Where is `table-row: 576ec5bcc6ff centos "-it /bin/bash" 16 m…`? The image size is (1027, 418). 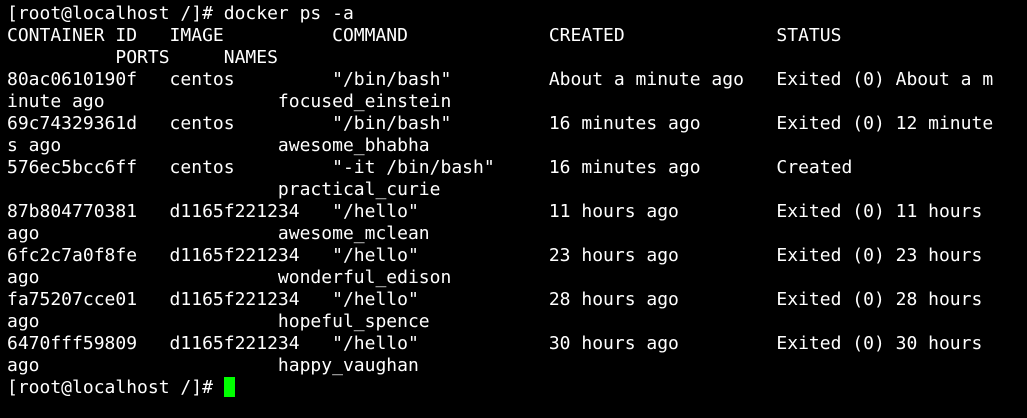 table-row: 576ec5bcc6ff centos "-it /bin/bash" 16 m… is located at coordinates (430, 167).